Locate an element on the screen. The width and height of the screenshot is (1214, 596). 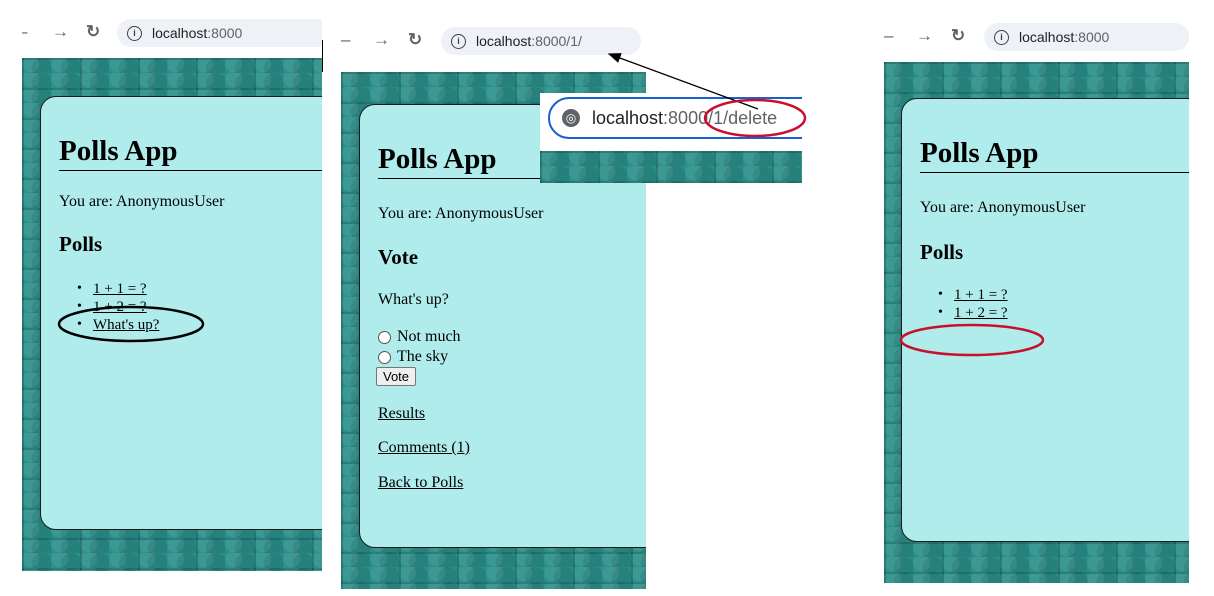
panel-divider is located at coordinates (322, 56).